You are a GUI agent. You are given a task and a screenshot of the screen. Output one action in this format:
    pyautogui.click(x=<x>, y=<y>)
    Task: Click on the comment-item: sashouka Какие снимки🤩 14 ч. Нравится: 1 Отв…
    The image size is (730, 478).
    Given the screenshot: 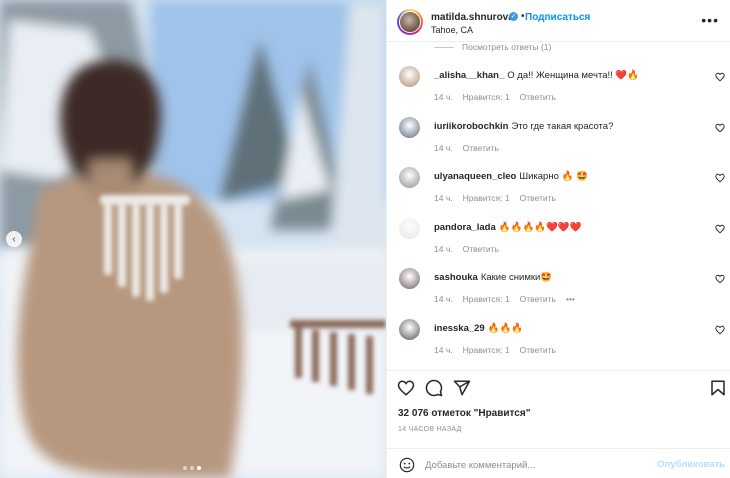 What is the action you would take?
    pyautogui.click(x=558, y=293)
    